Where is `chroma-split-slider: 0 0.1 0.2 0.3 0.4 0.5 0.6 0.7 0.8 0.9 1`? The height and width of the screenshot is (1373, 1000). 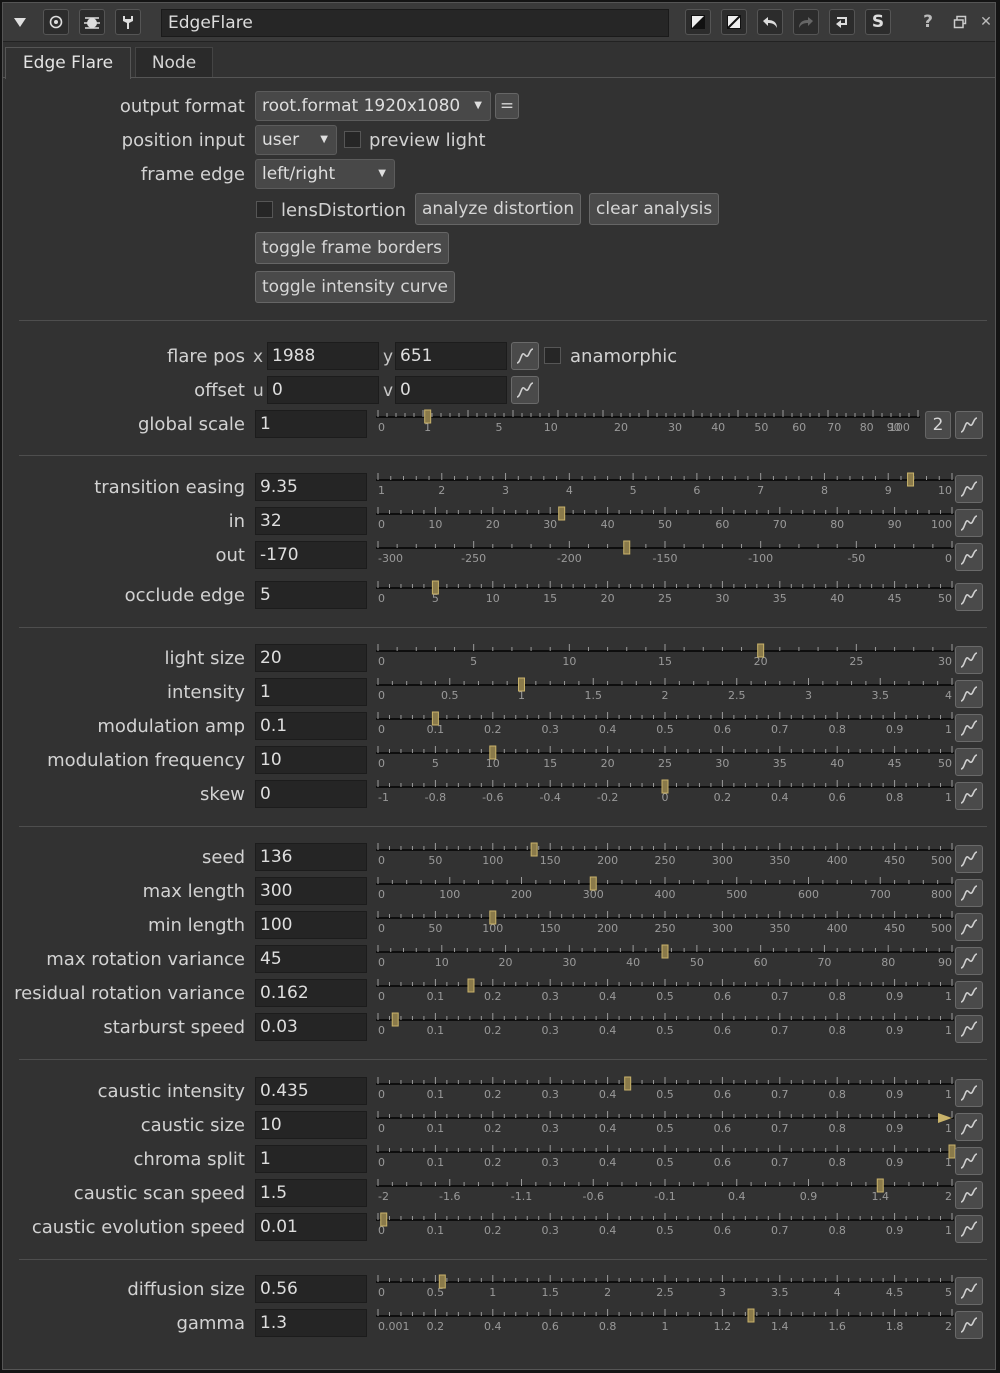 chroma-split-slider: 0 0.1 0.2 0.3 0.4 0.5 0.6 0.7 0.8 0.9 1 is located at coordinates (665, 1159).